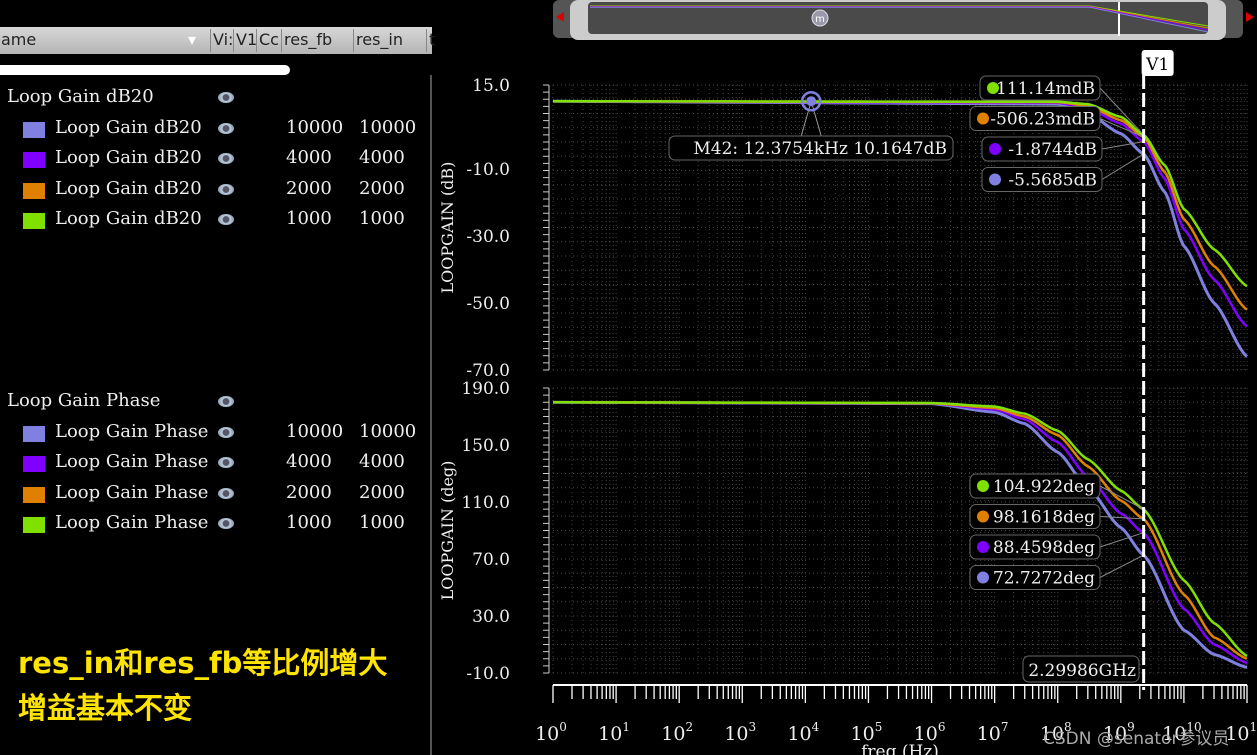  I want to click on y-tick-label: 150.0, so click(485, 446).